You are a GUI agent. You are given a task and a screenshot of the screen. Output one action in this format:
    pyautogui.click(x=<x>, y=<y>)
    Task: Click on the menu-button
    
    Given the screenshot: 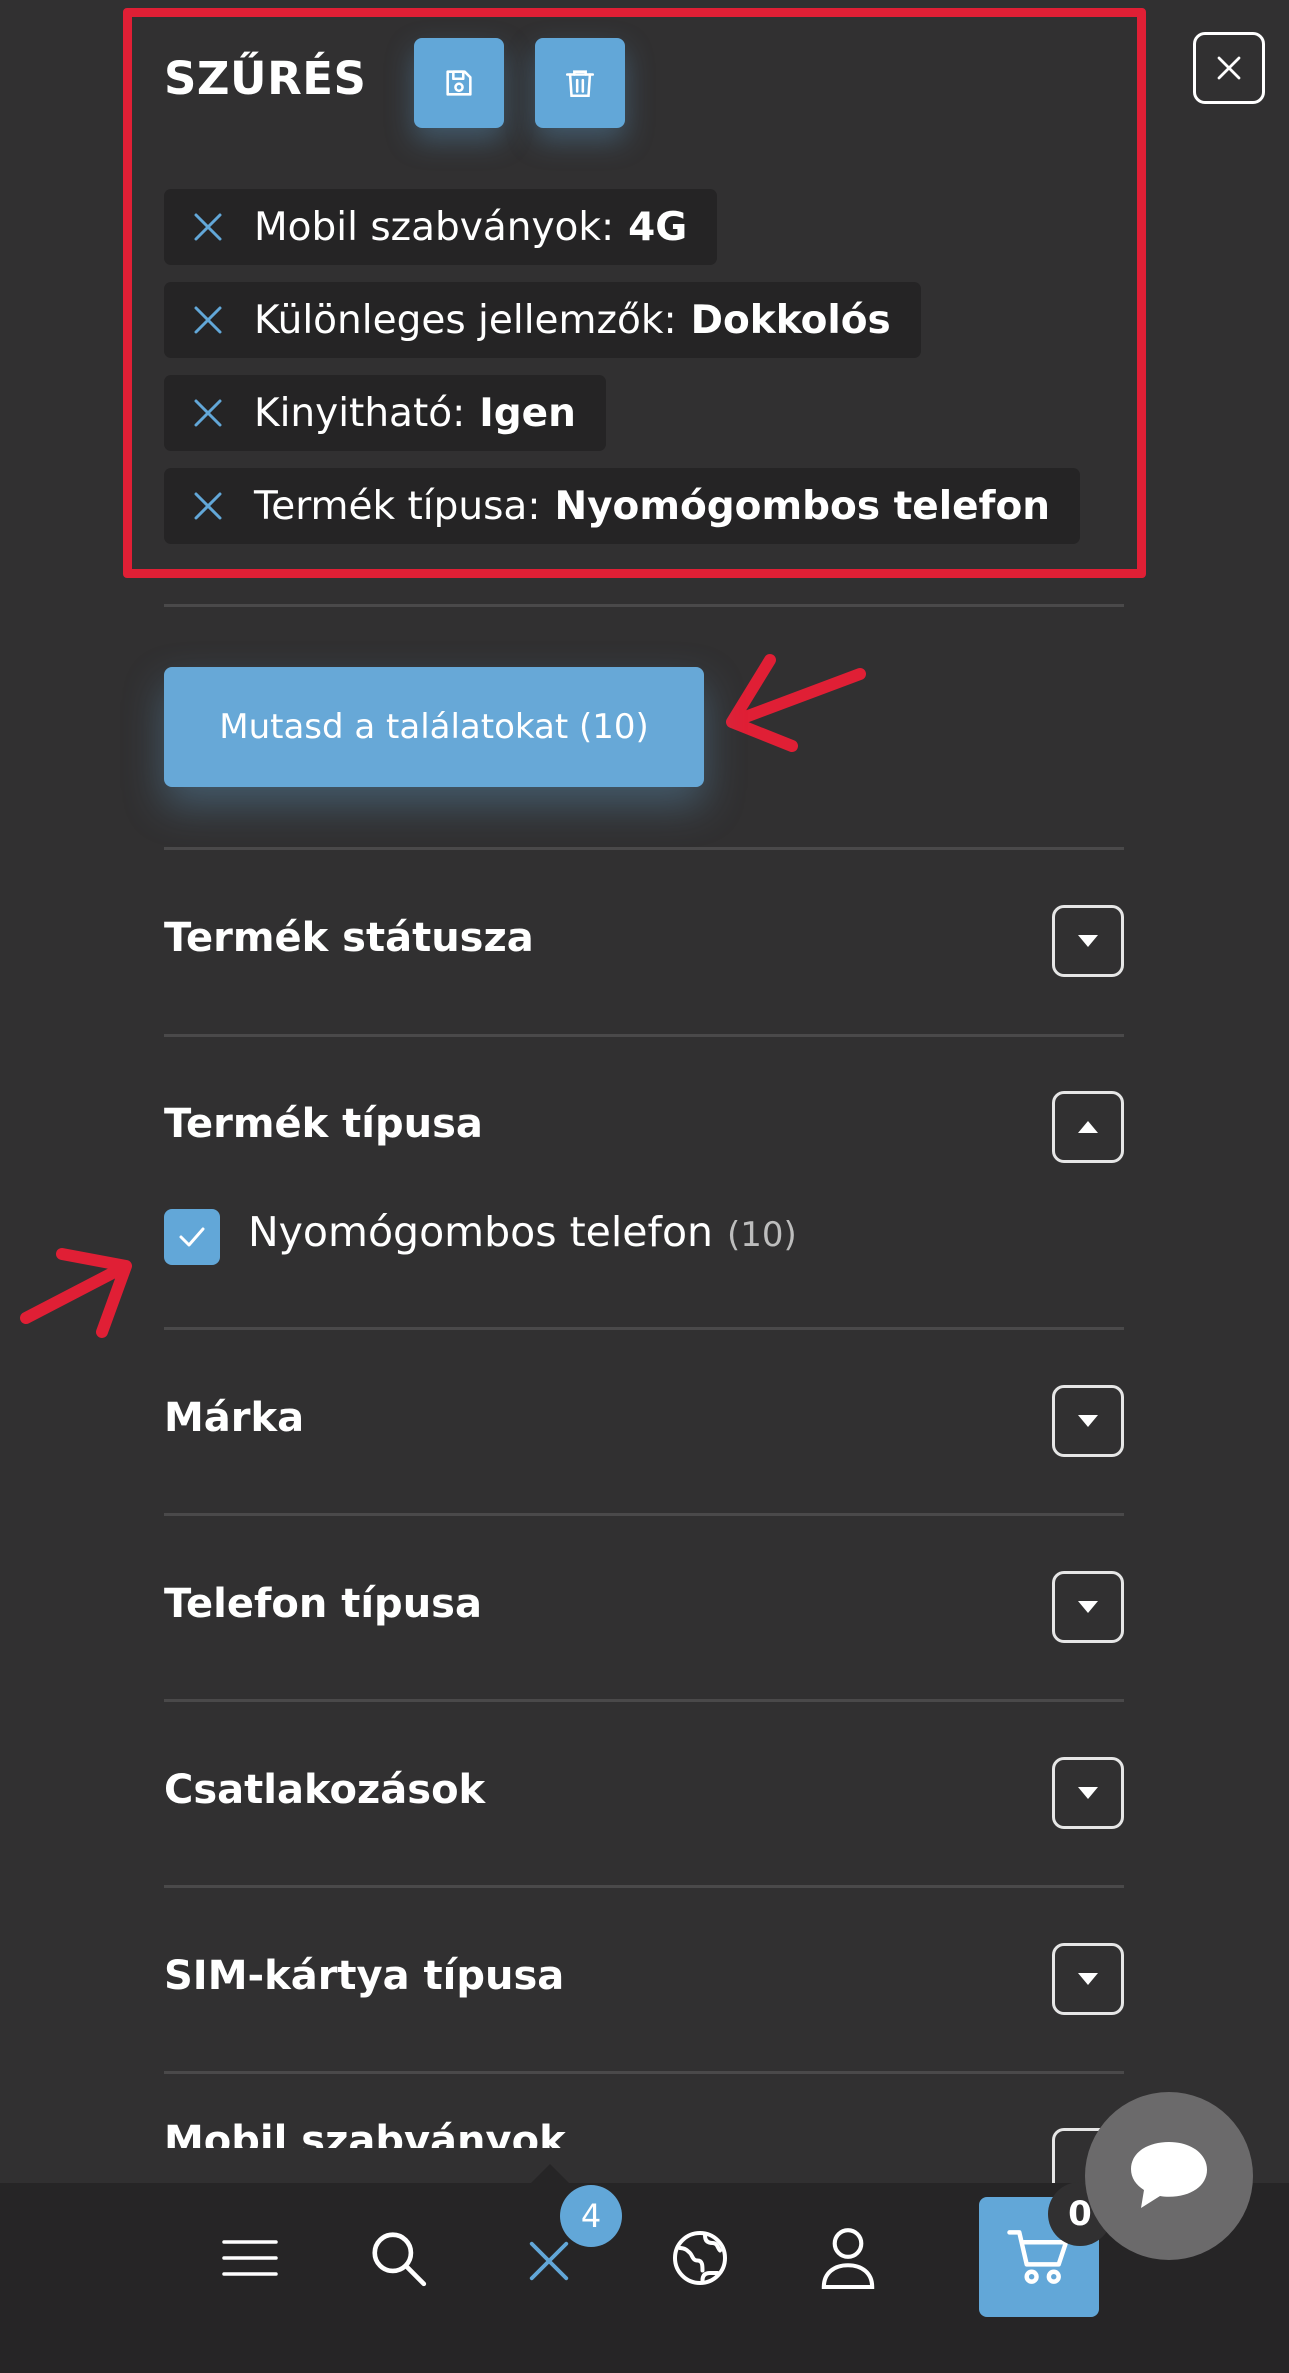 What is the action you would take?
    pyautogui.click(x=250, y=2258)
    